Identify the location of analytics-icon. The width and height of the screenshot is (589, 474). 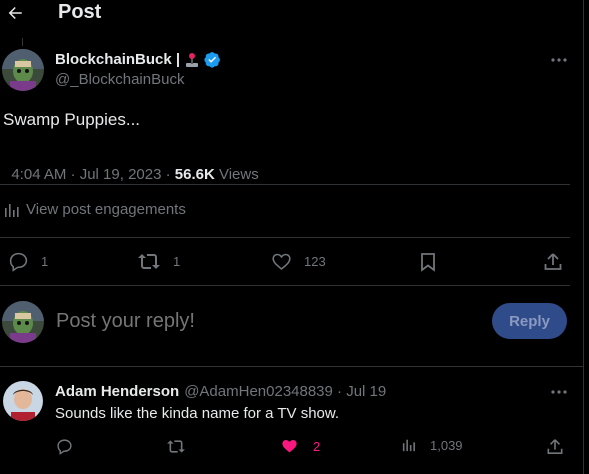
(12, 210).